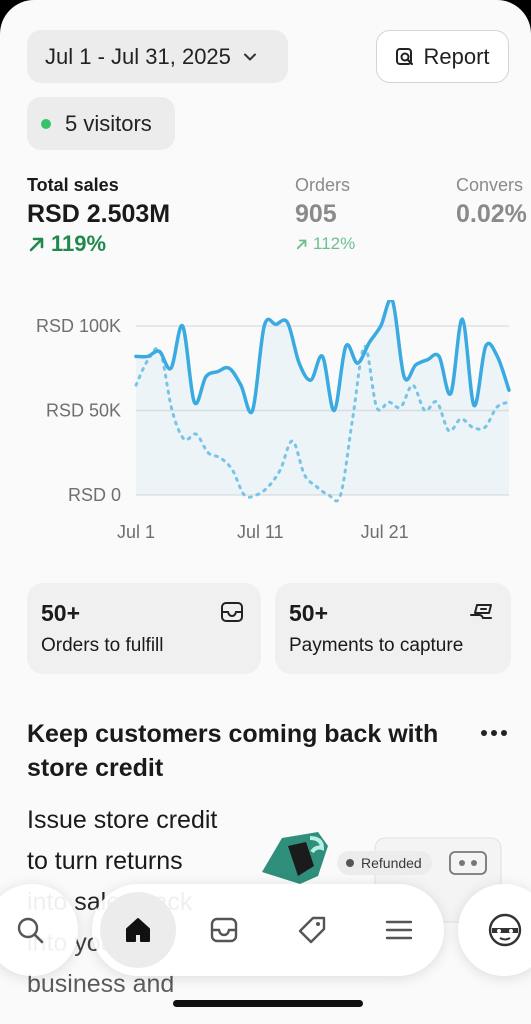  What do you see at coordinates (385, 532) in the screenshot?
I see `x-tick-label: Jul 21` at bounding box center [385, 532].